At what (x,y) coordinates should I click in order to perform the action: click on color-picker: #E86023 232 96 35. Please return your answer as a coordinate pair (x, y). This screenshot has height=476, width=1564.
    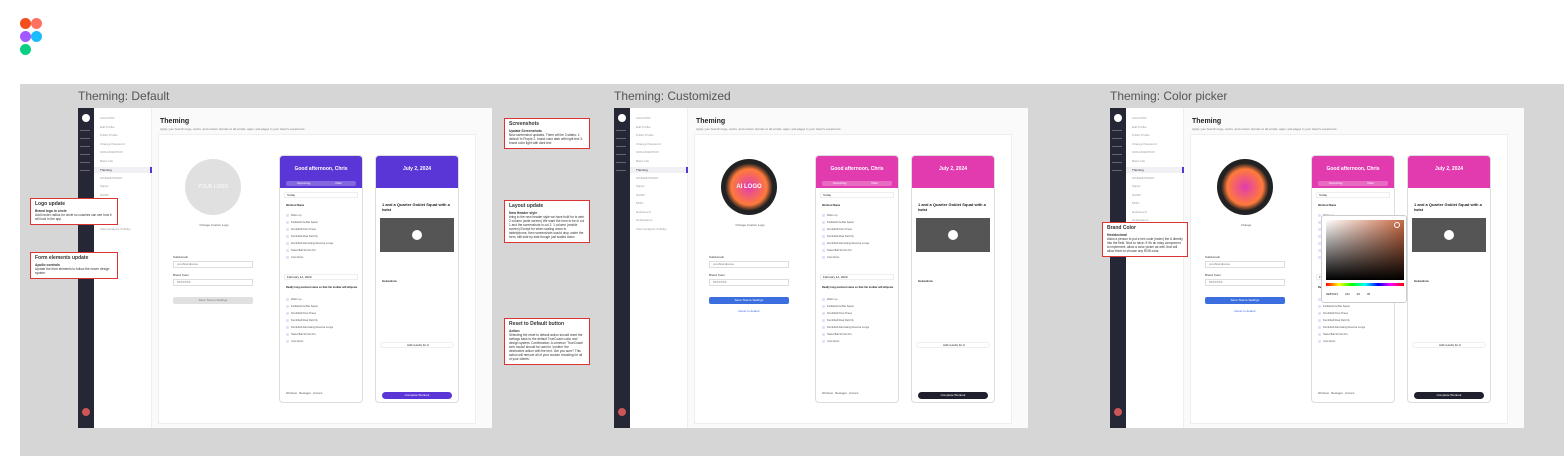
    Looking at the image, I should click on (1364, 259).